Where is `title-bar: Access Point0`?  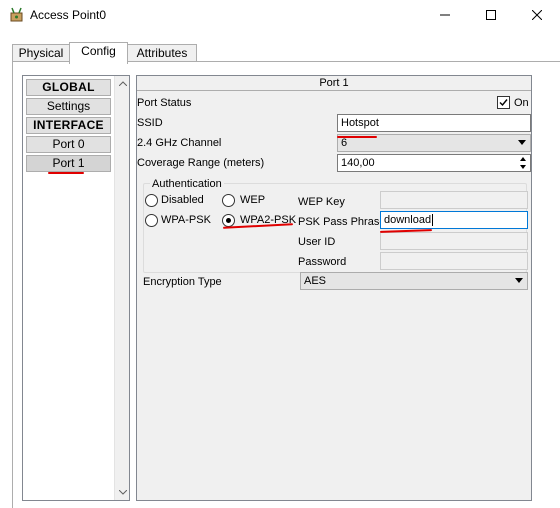
title-bar: Access Point0 is located at coordinates (280, 16).